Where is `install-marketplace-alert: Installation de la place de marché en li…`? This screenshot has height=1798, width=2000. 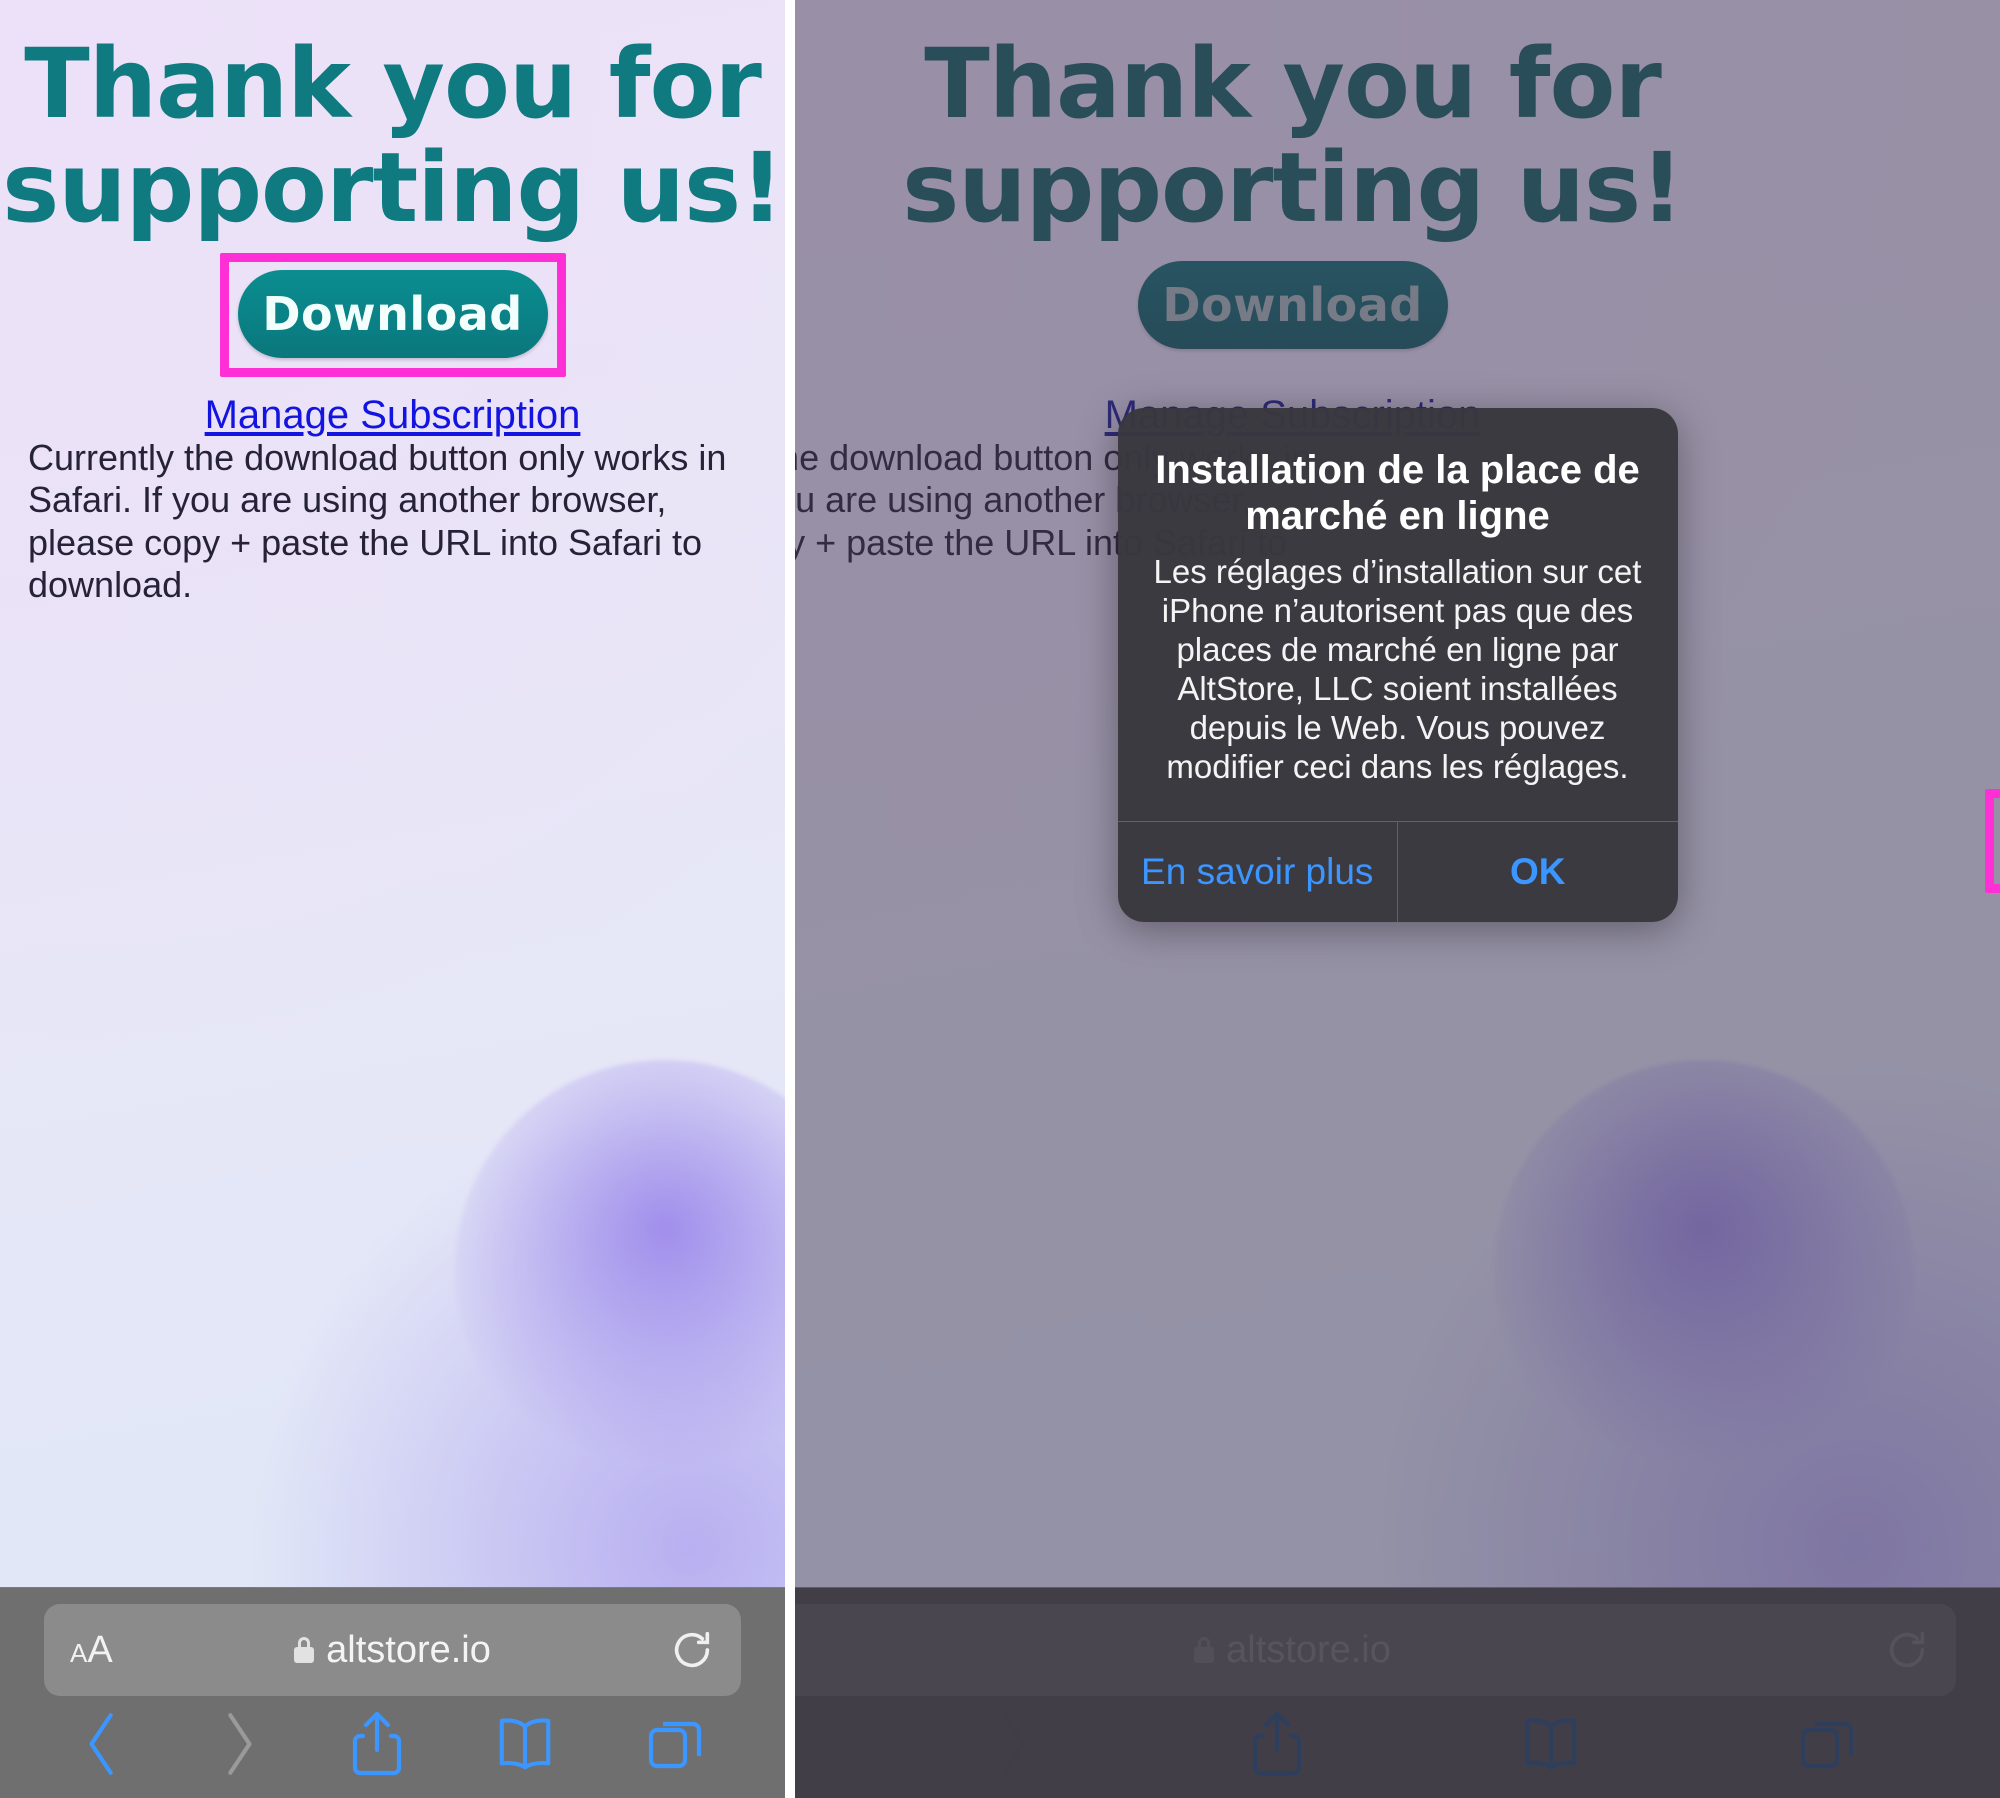 install-marketplace-alert: Installation de la place de marché en li… is located at coordinates (1397, 665).